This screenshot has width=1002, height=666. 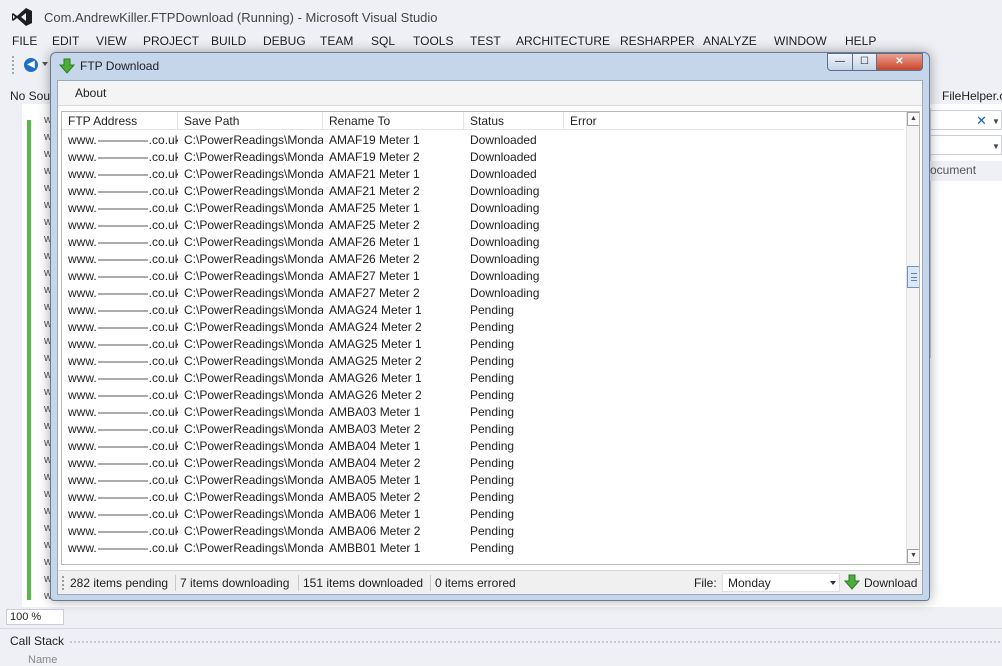 What do you see at coordinates (375, 497) in the screenshot?
I see `cell-rename-to: AMBA05 Meter 2` at bounding box center [375, 497].